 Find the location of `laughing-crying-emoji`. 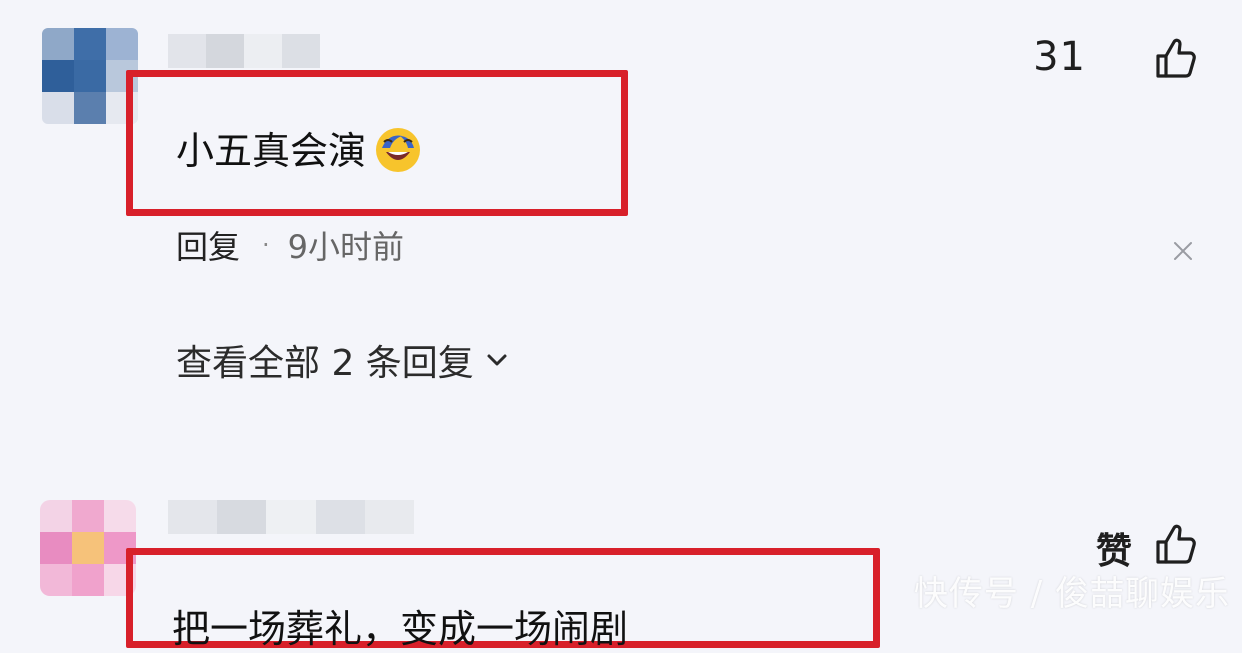

laughing-crying-emoji is located at coordinates (398, 149).